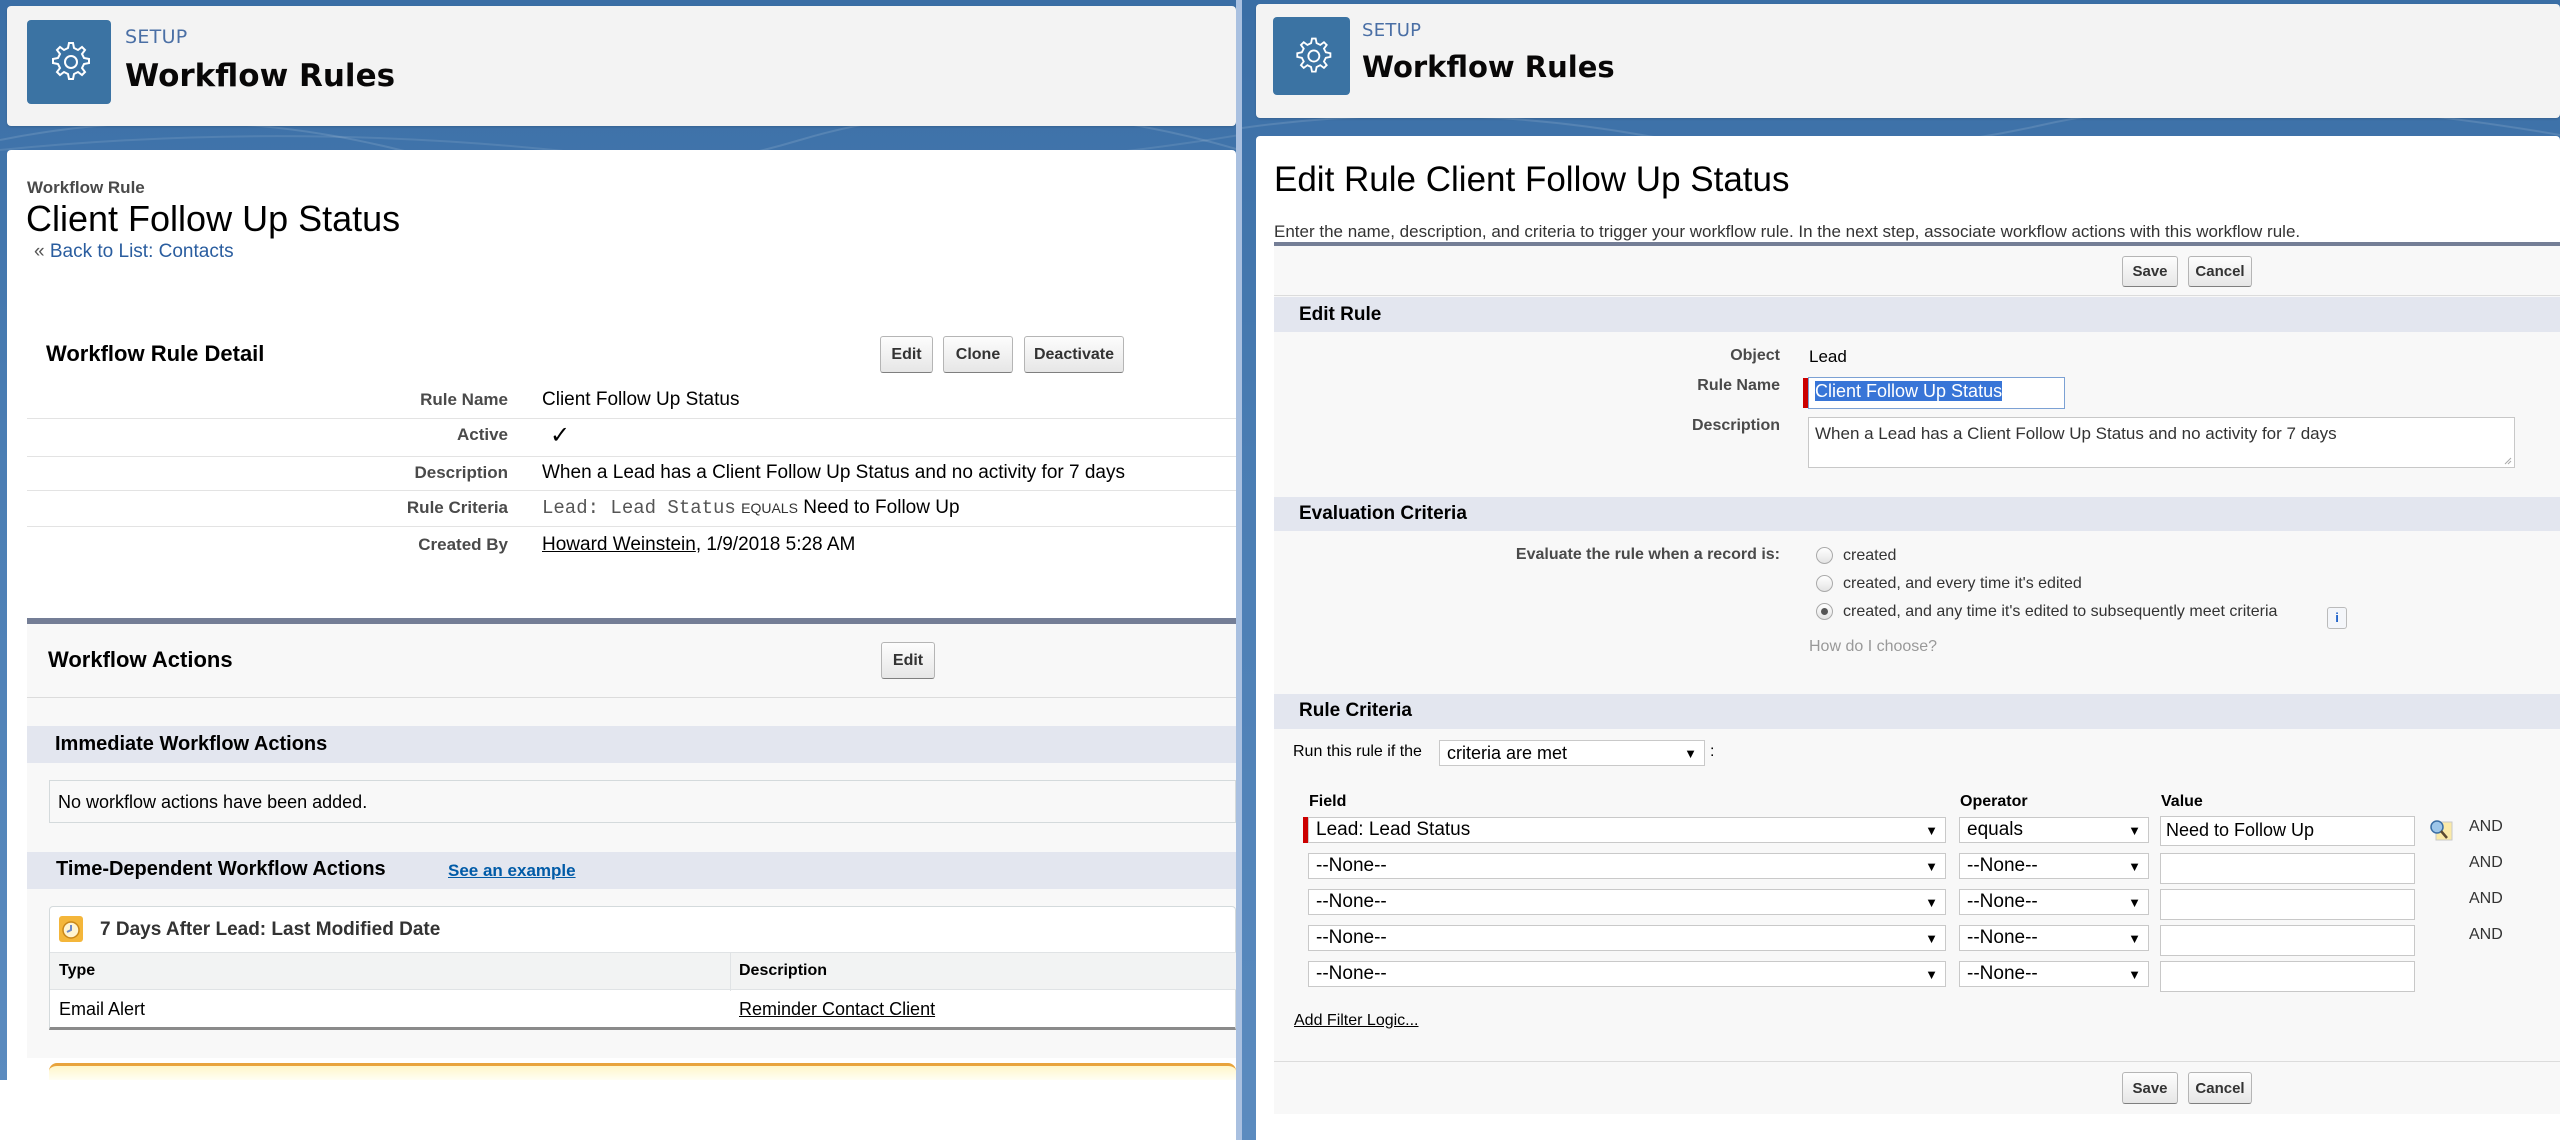 The width and height of the screenshot is (2560, 1140). I want to click on edit-button: Edit, so click(906, 354).